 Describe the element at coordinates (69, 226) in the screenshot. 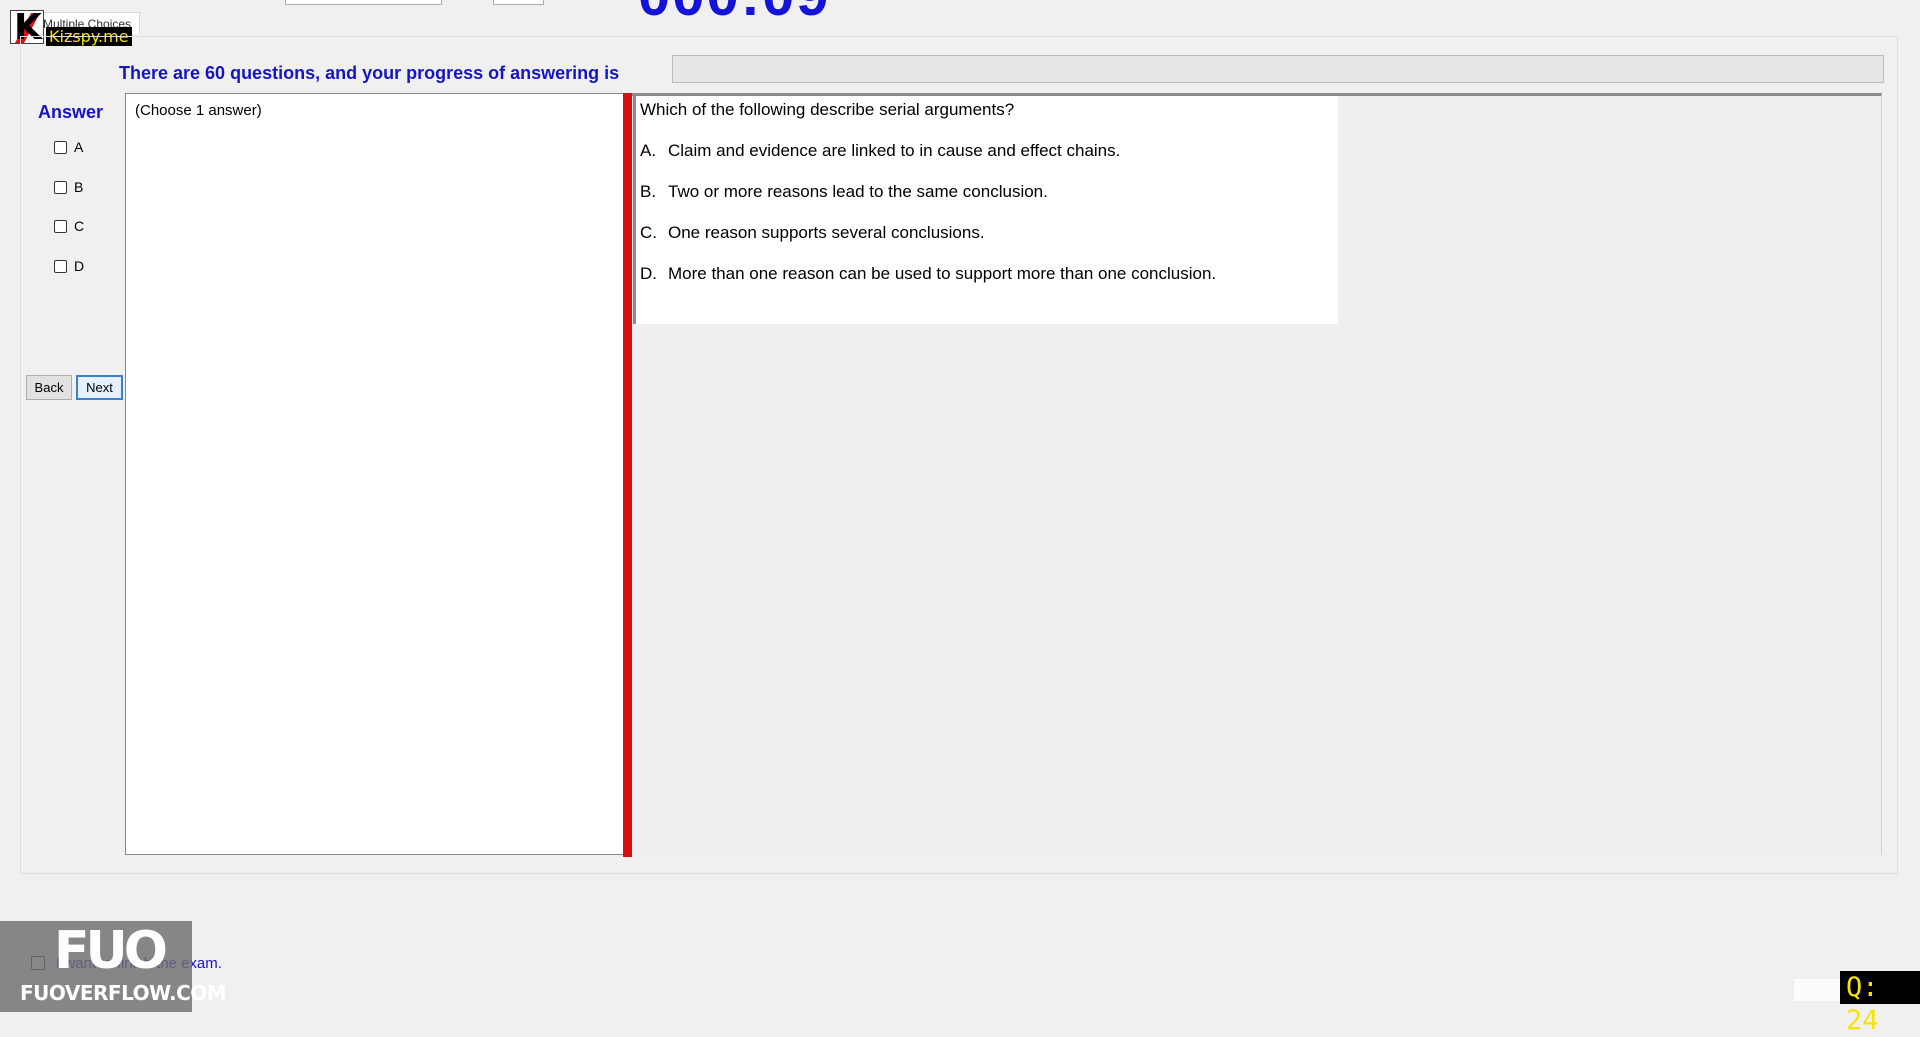

I see `answer-option-c: C` at that location.